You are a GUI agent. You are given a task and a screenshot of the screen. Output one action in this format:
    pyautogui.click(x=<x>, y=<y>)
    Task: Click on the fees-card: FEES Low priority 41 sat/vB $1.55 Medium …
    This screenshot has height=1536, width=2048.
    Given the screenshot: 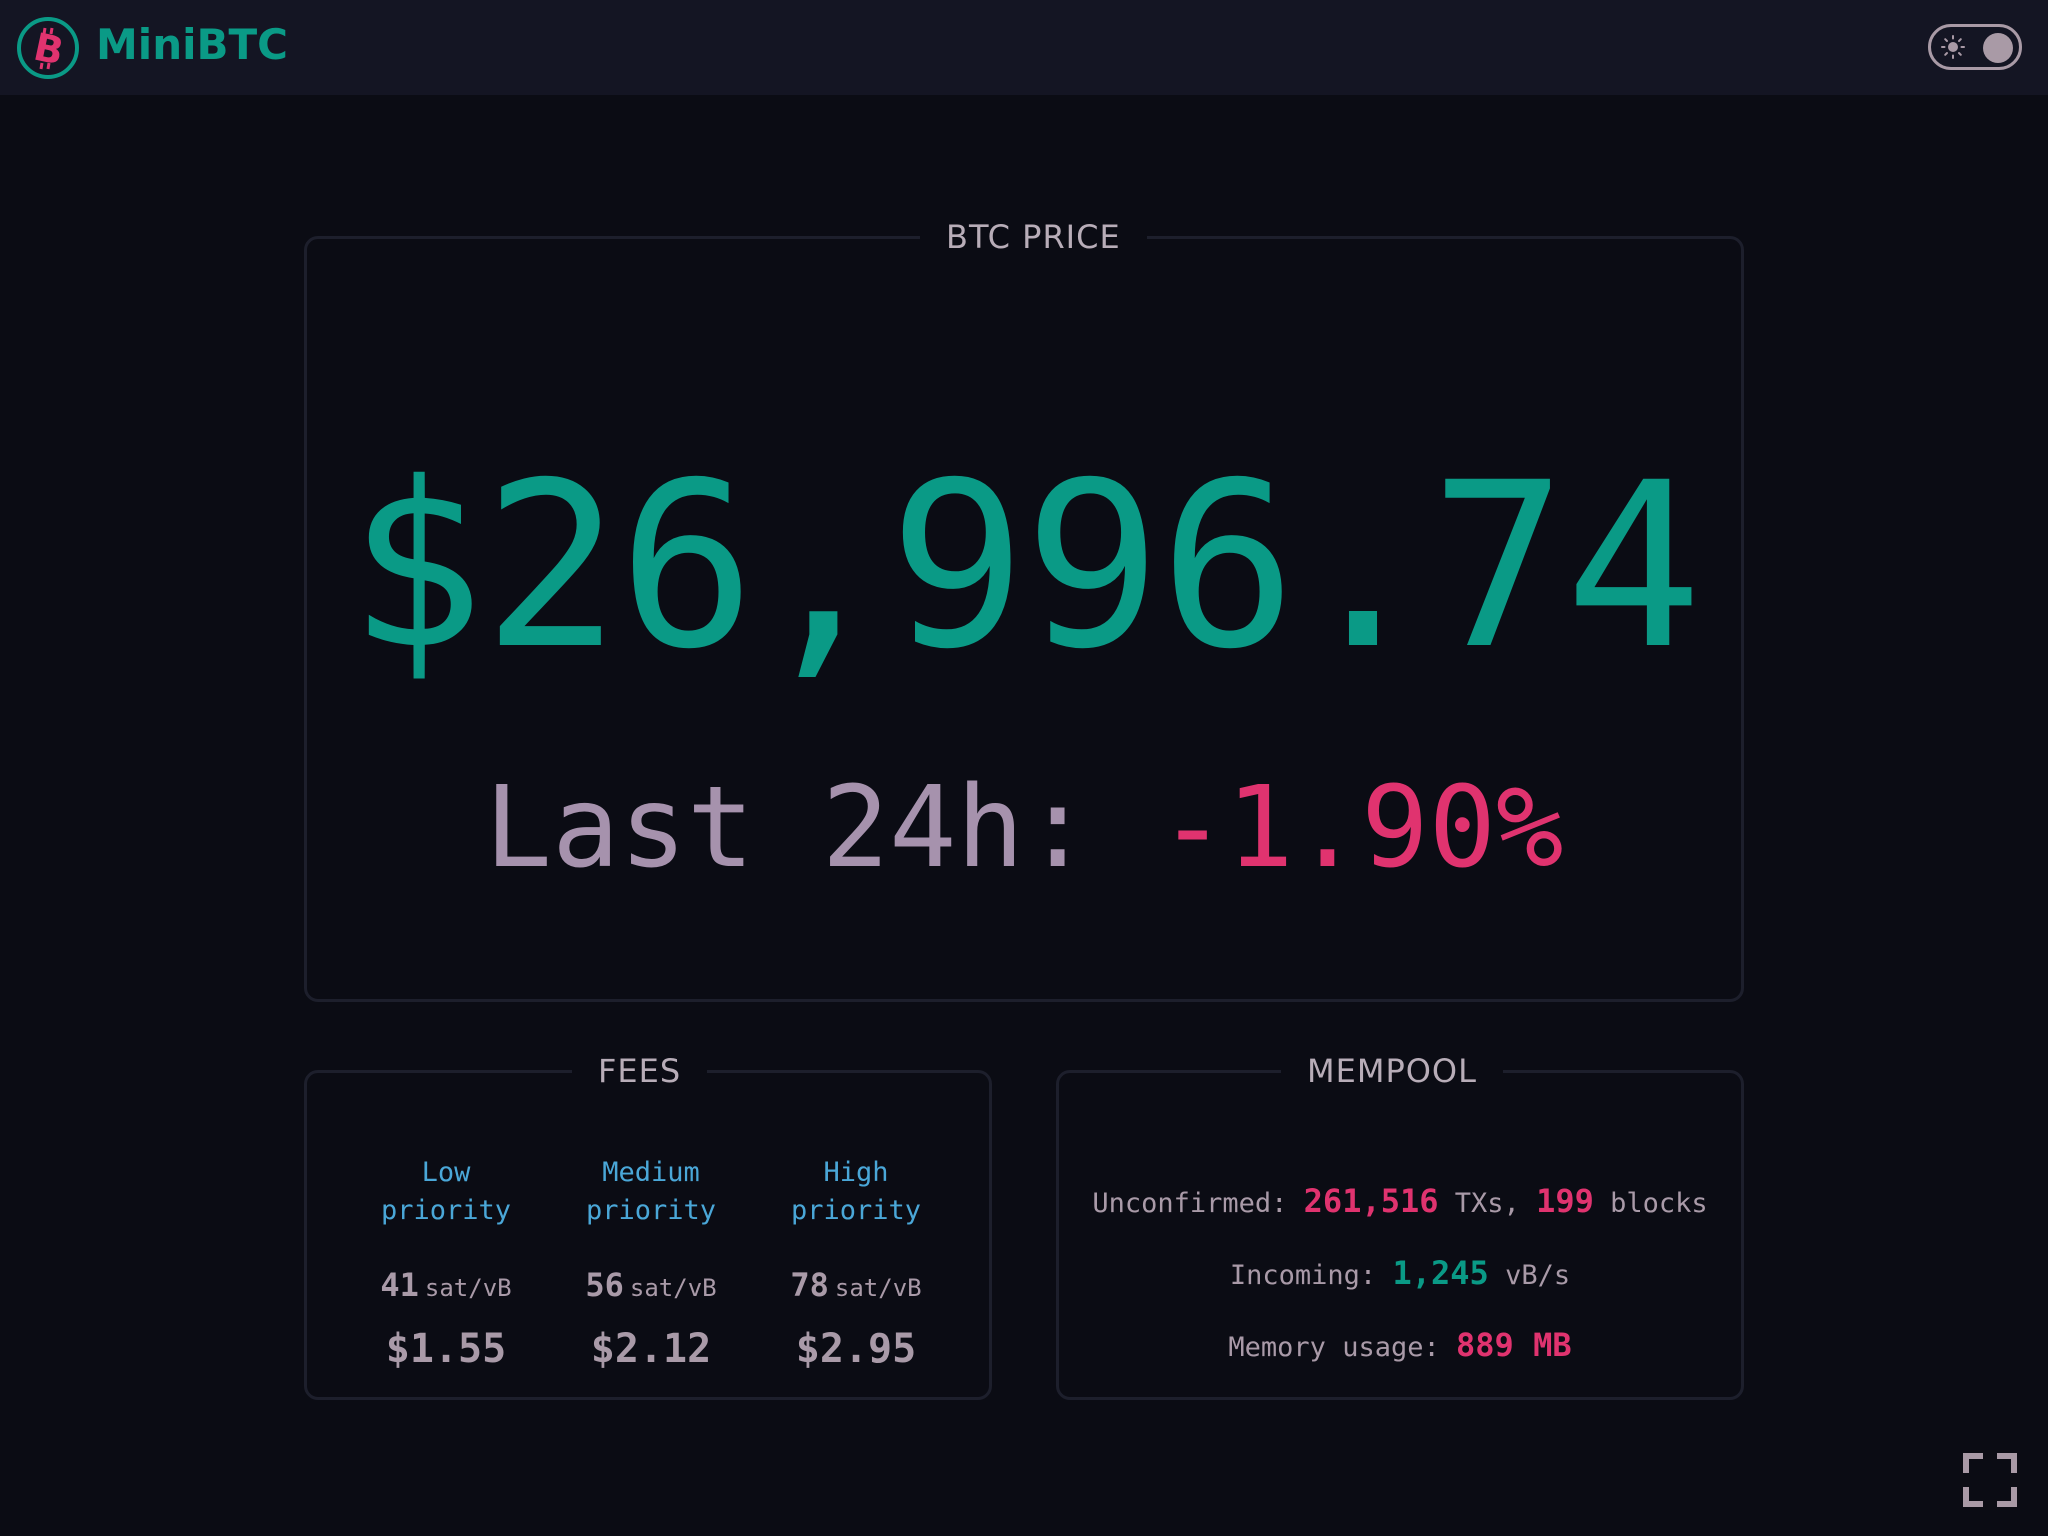 What is the action you would take?
    pyautogui.click(x=648, y=1226)
    